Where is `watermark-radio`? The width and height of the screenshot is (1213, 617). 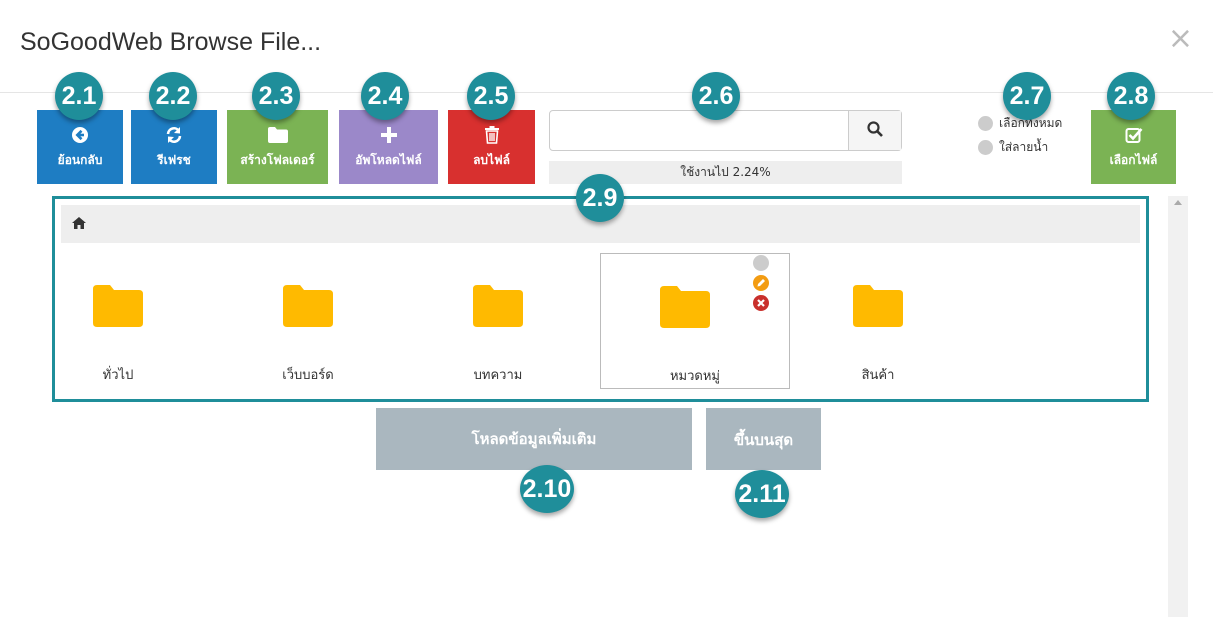
watermark-radio is located at coordinates (985, 147).